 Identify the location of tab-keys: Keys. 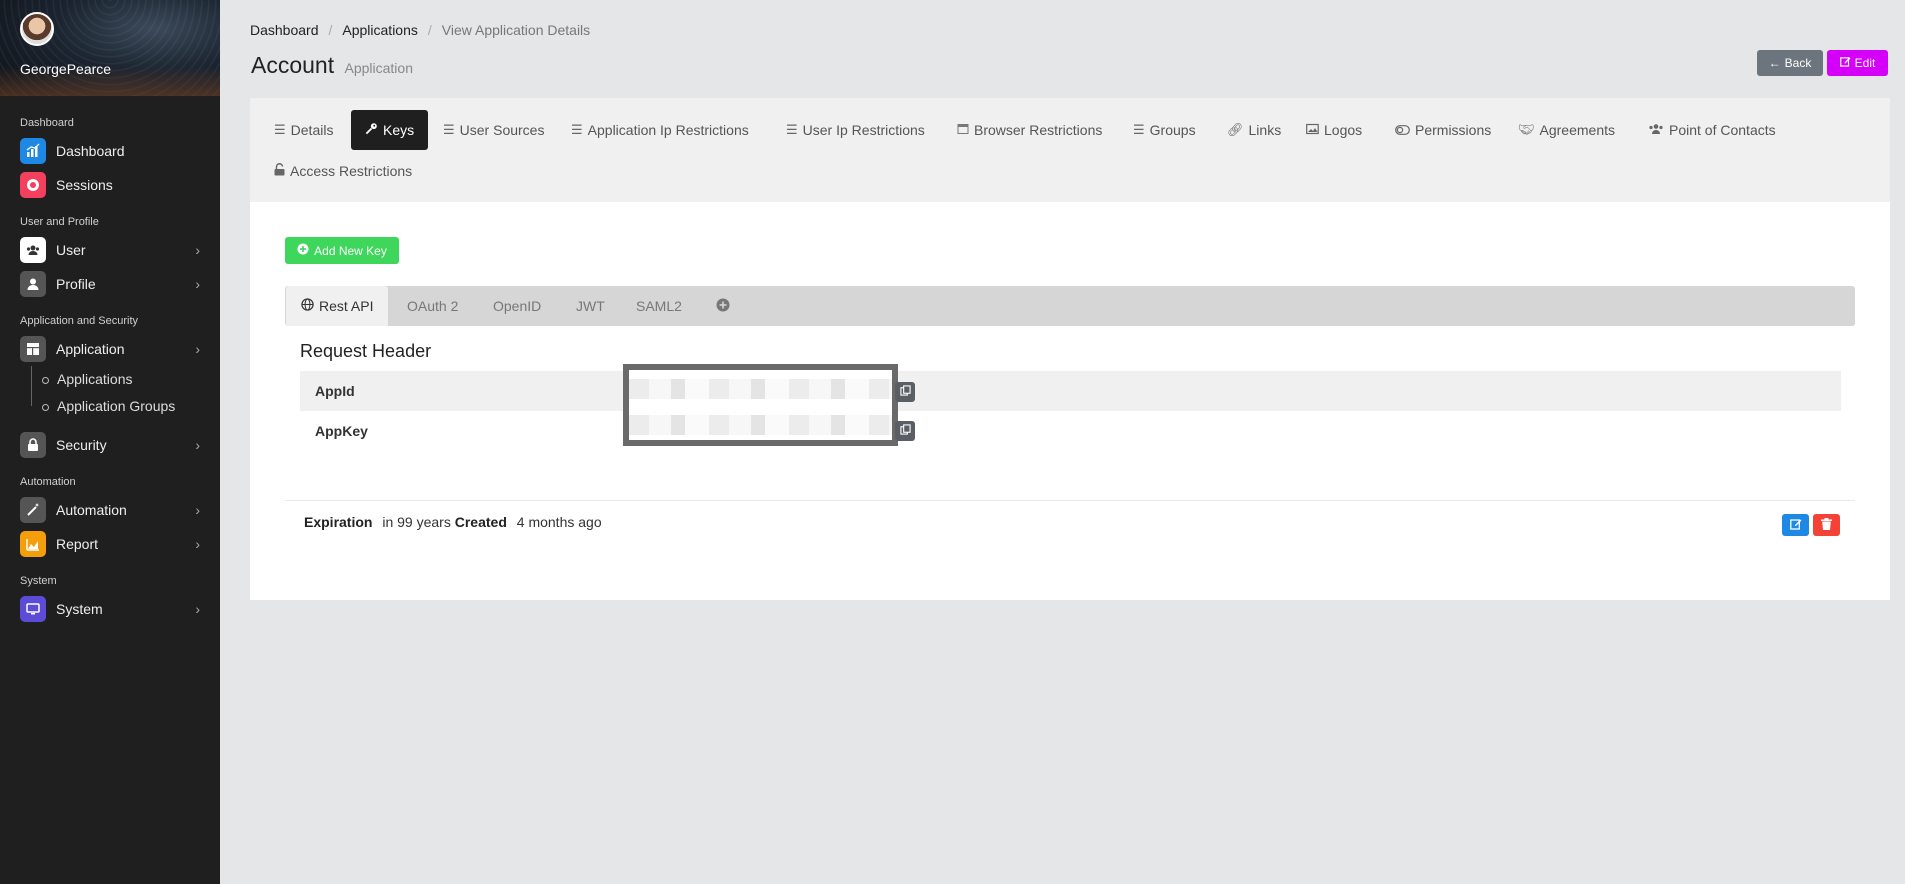
(390, 130).